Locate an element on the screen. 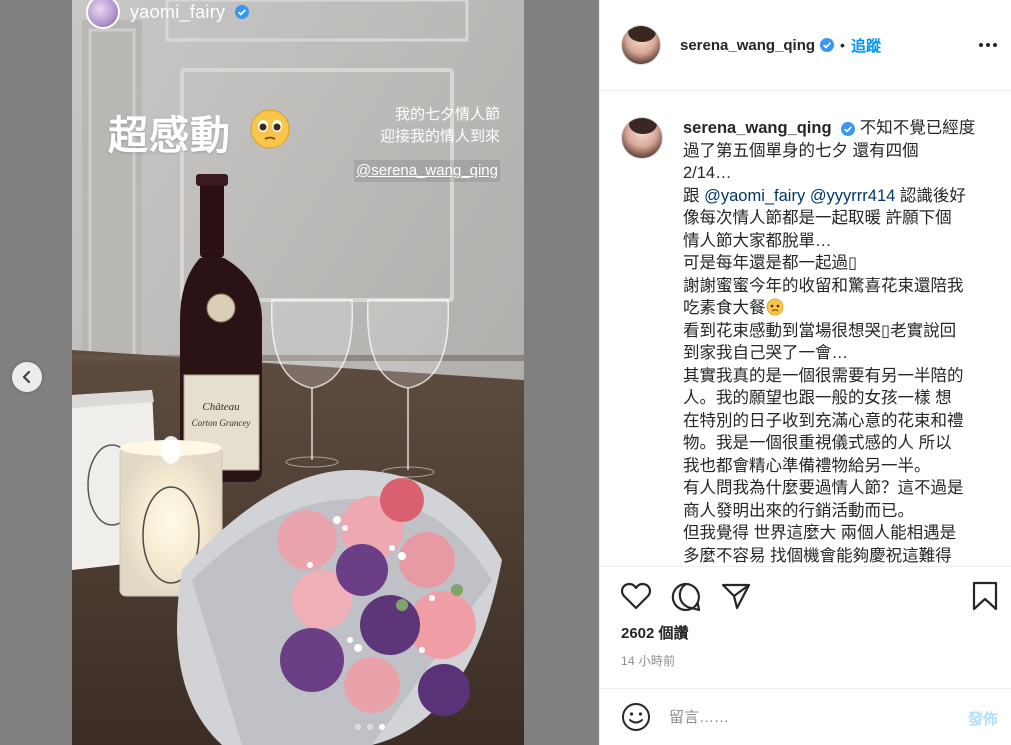  caption-line: 我也都會精心準備禮物給另一半。 is located at coordinates (807, 465).